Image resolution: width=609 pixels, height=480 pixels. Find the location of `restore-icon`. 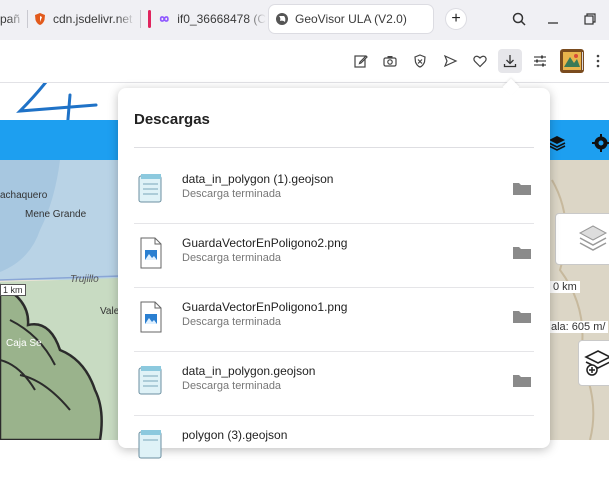

restore-icon is located at coordinates (590, 19).